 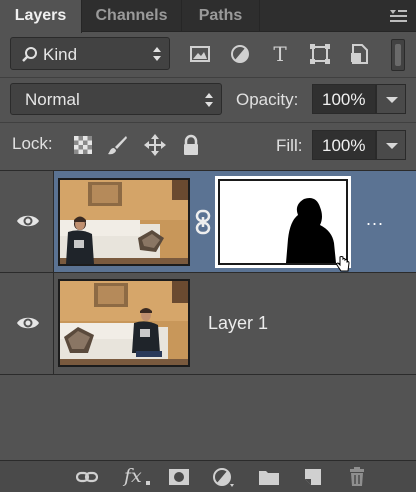 What do you see at coordinates (148, 483) in the screenshot?
I see `fx-dropdown-indicator` at bounding box center [148, 483].